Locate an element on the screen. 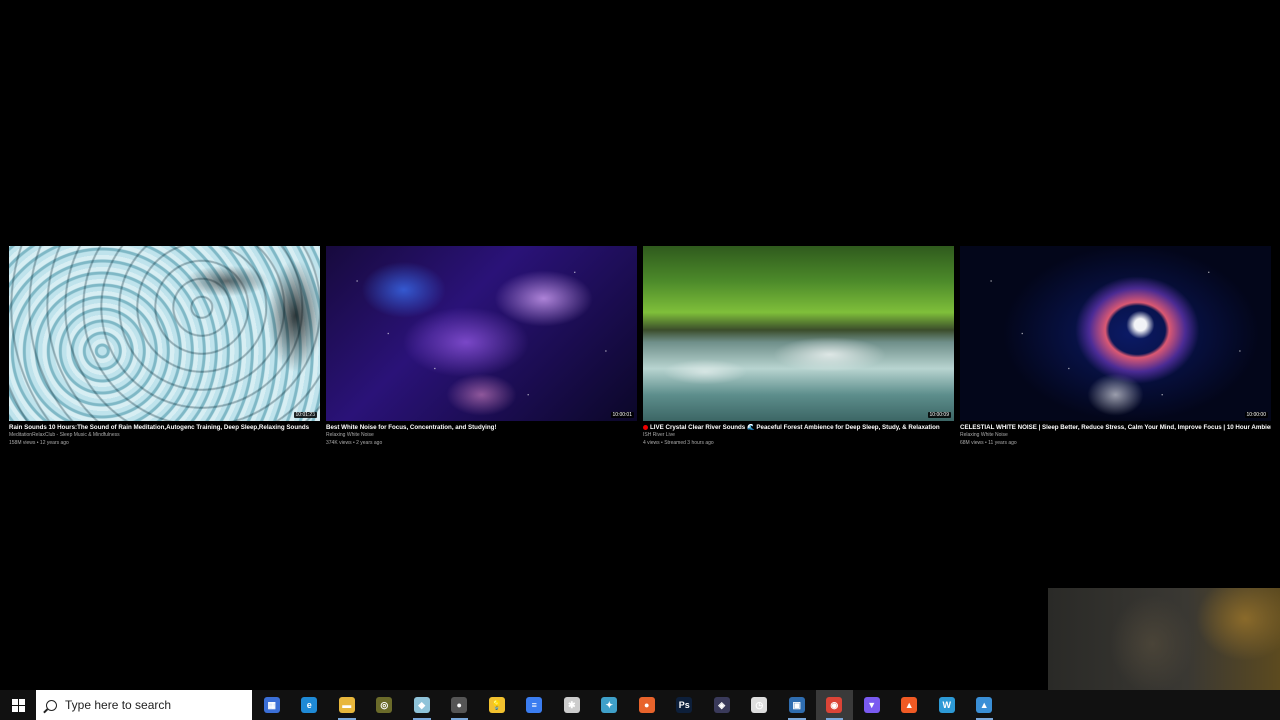 This screenshot has width=1280, height=720. taskbar-app-button: ◈ is located at coordinates (722, 705).